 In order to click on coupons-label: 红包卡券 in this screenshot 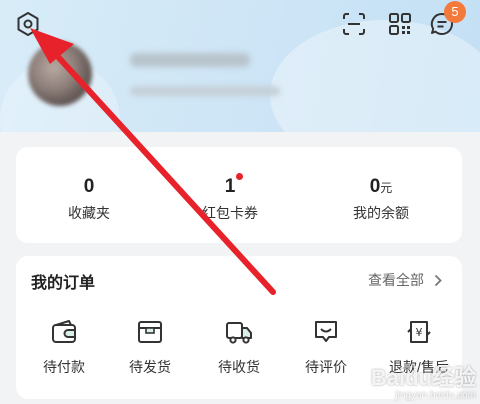, I will do `click(230, 213)`.